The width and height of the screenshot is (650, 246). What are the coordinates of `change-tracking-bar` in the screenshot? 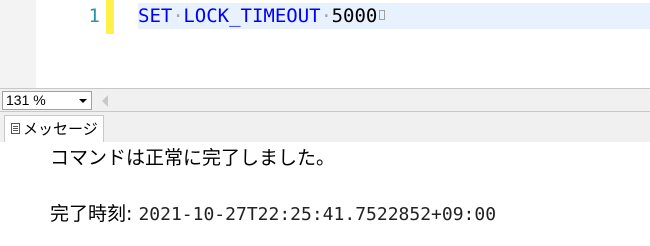 It's located at (110, 17).